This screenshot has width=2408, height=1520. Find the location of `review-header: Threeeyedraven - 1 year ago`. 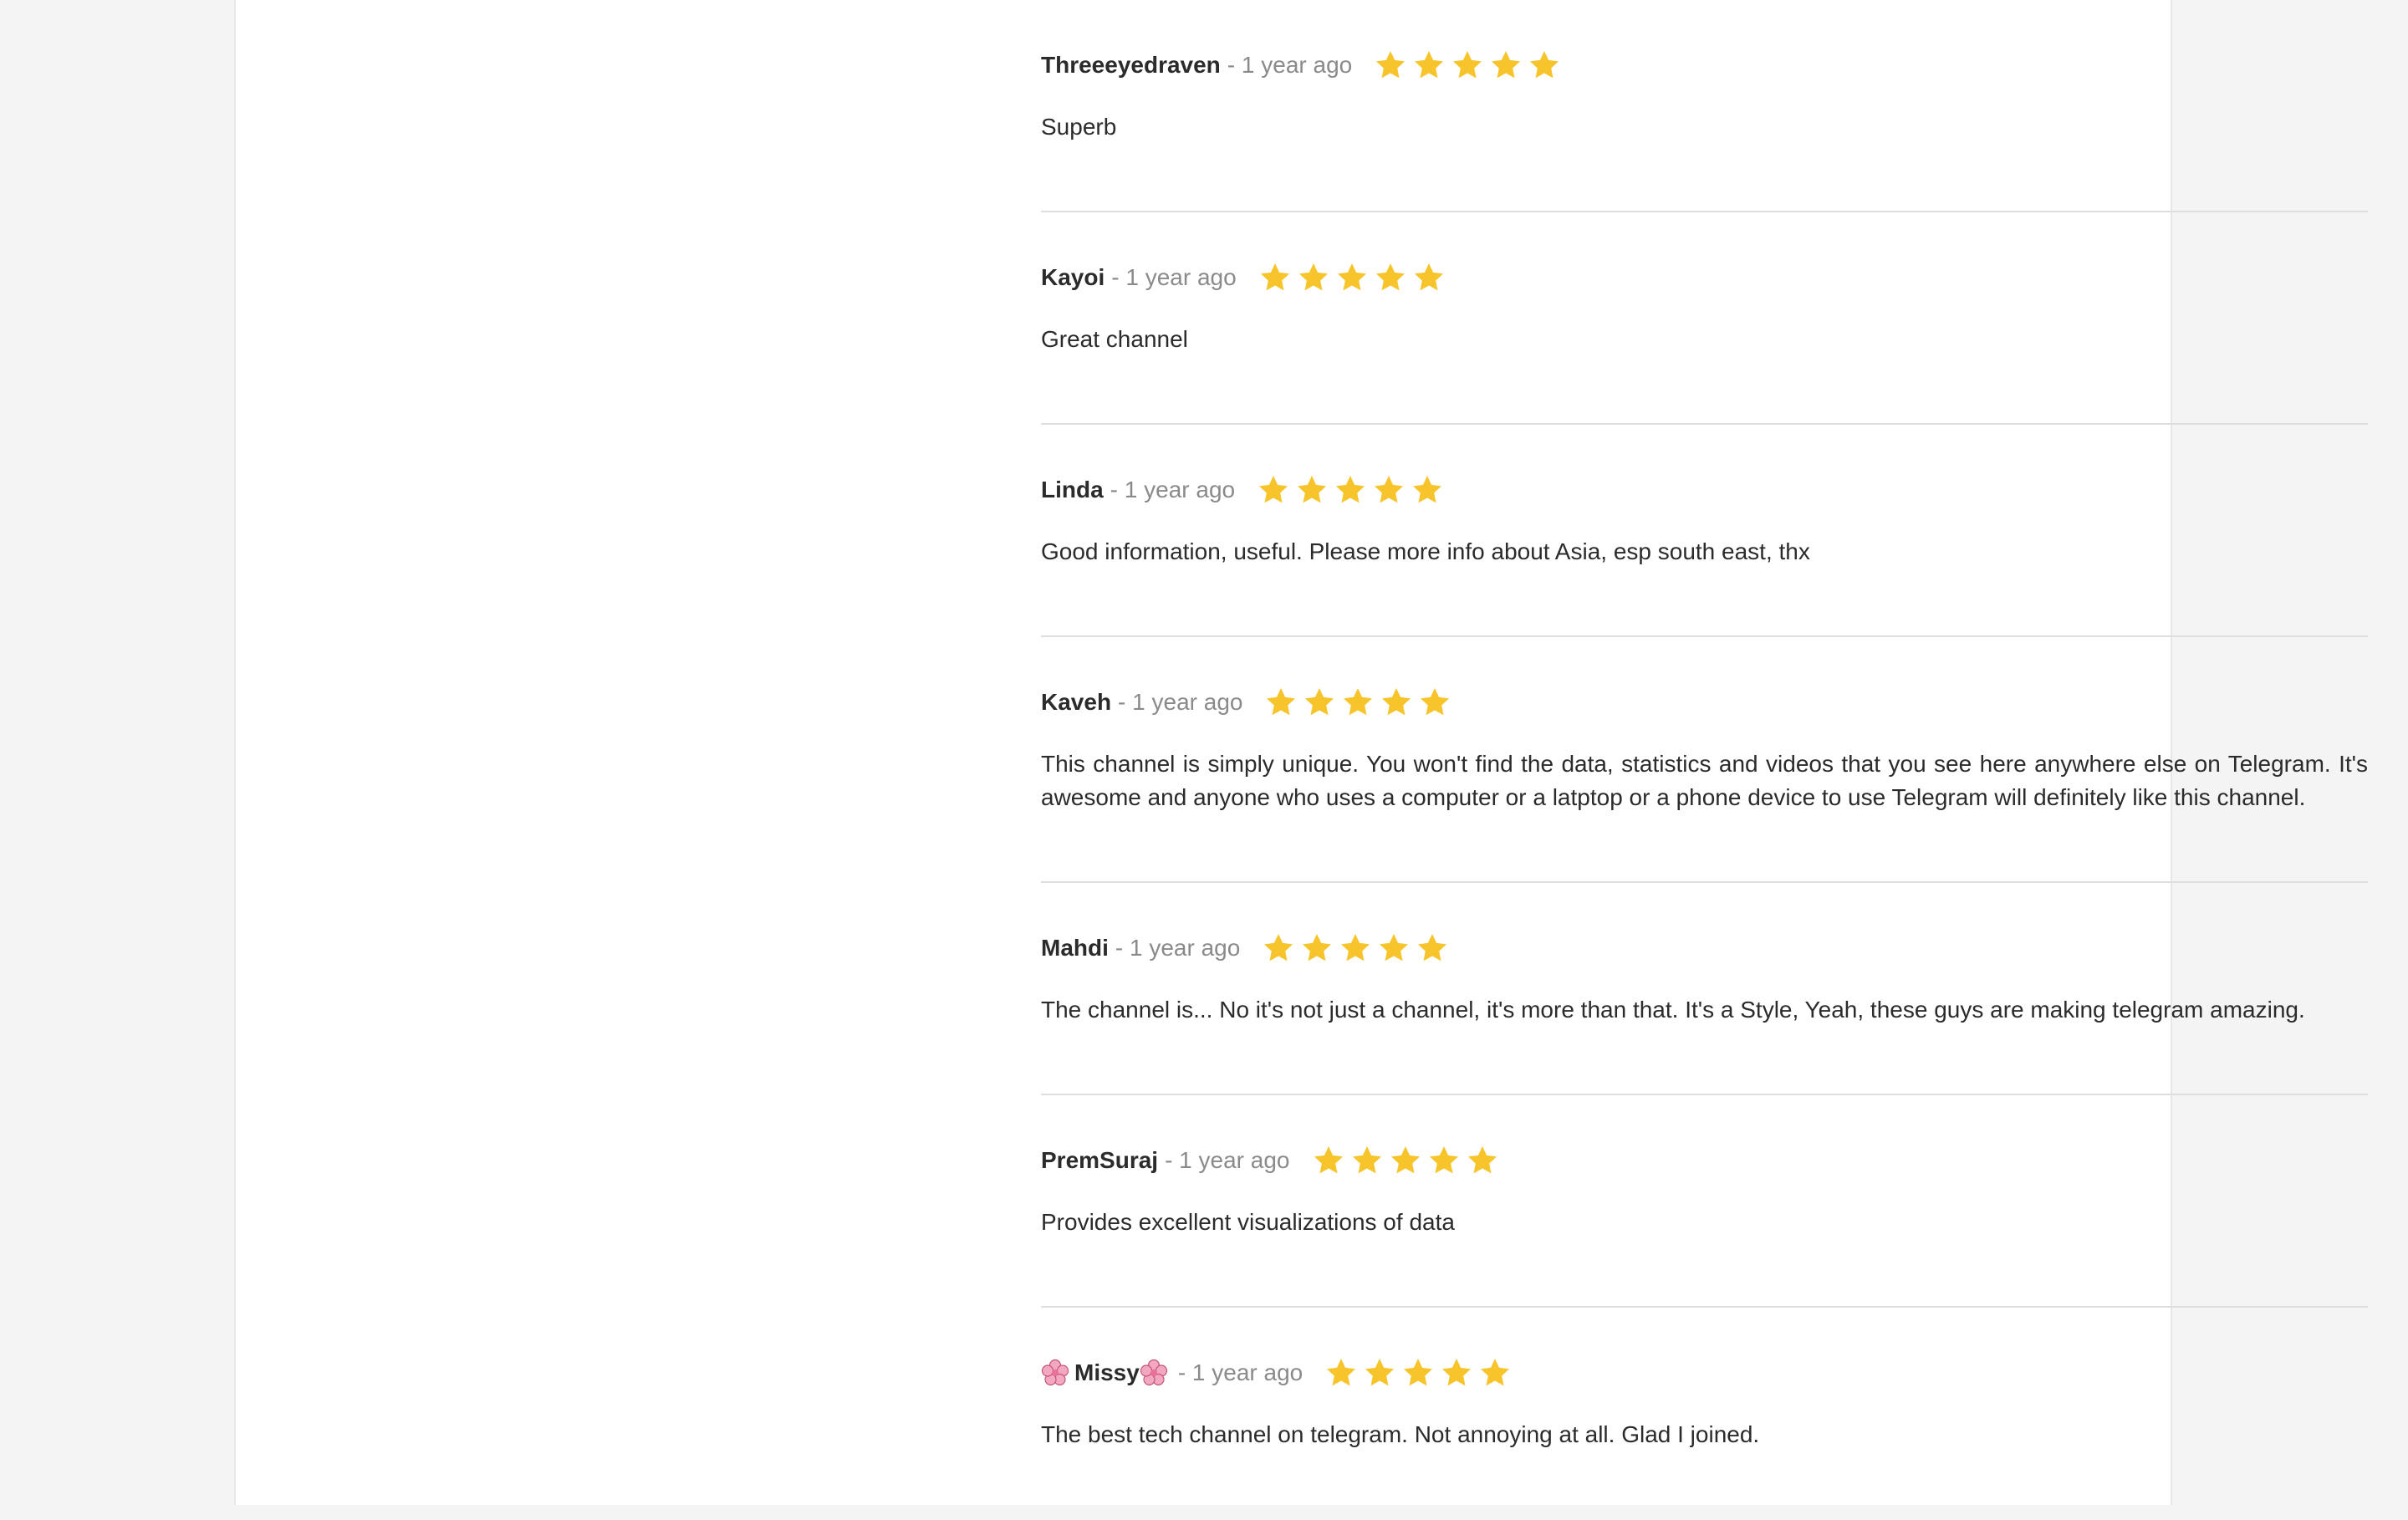

review-header: Threeeyedraven - 1 year ago is located at coordinates (1303, 65).